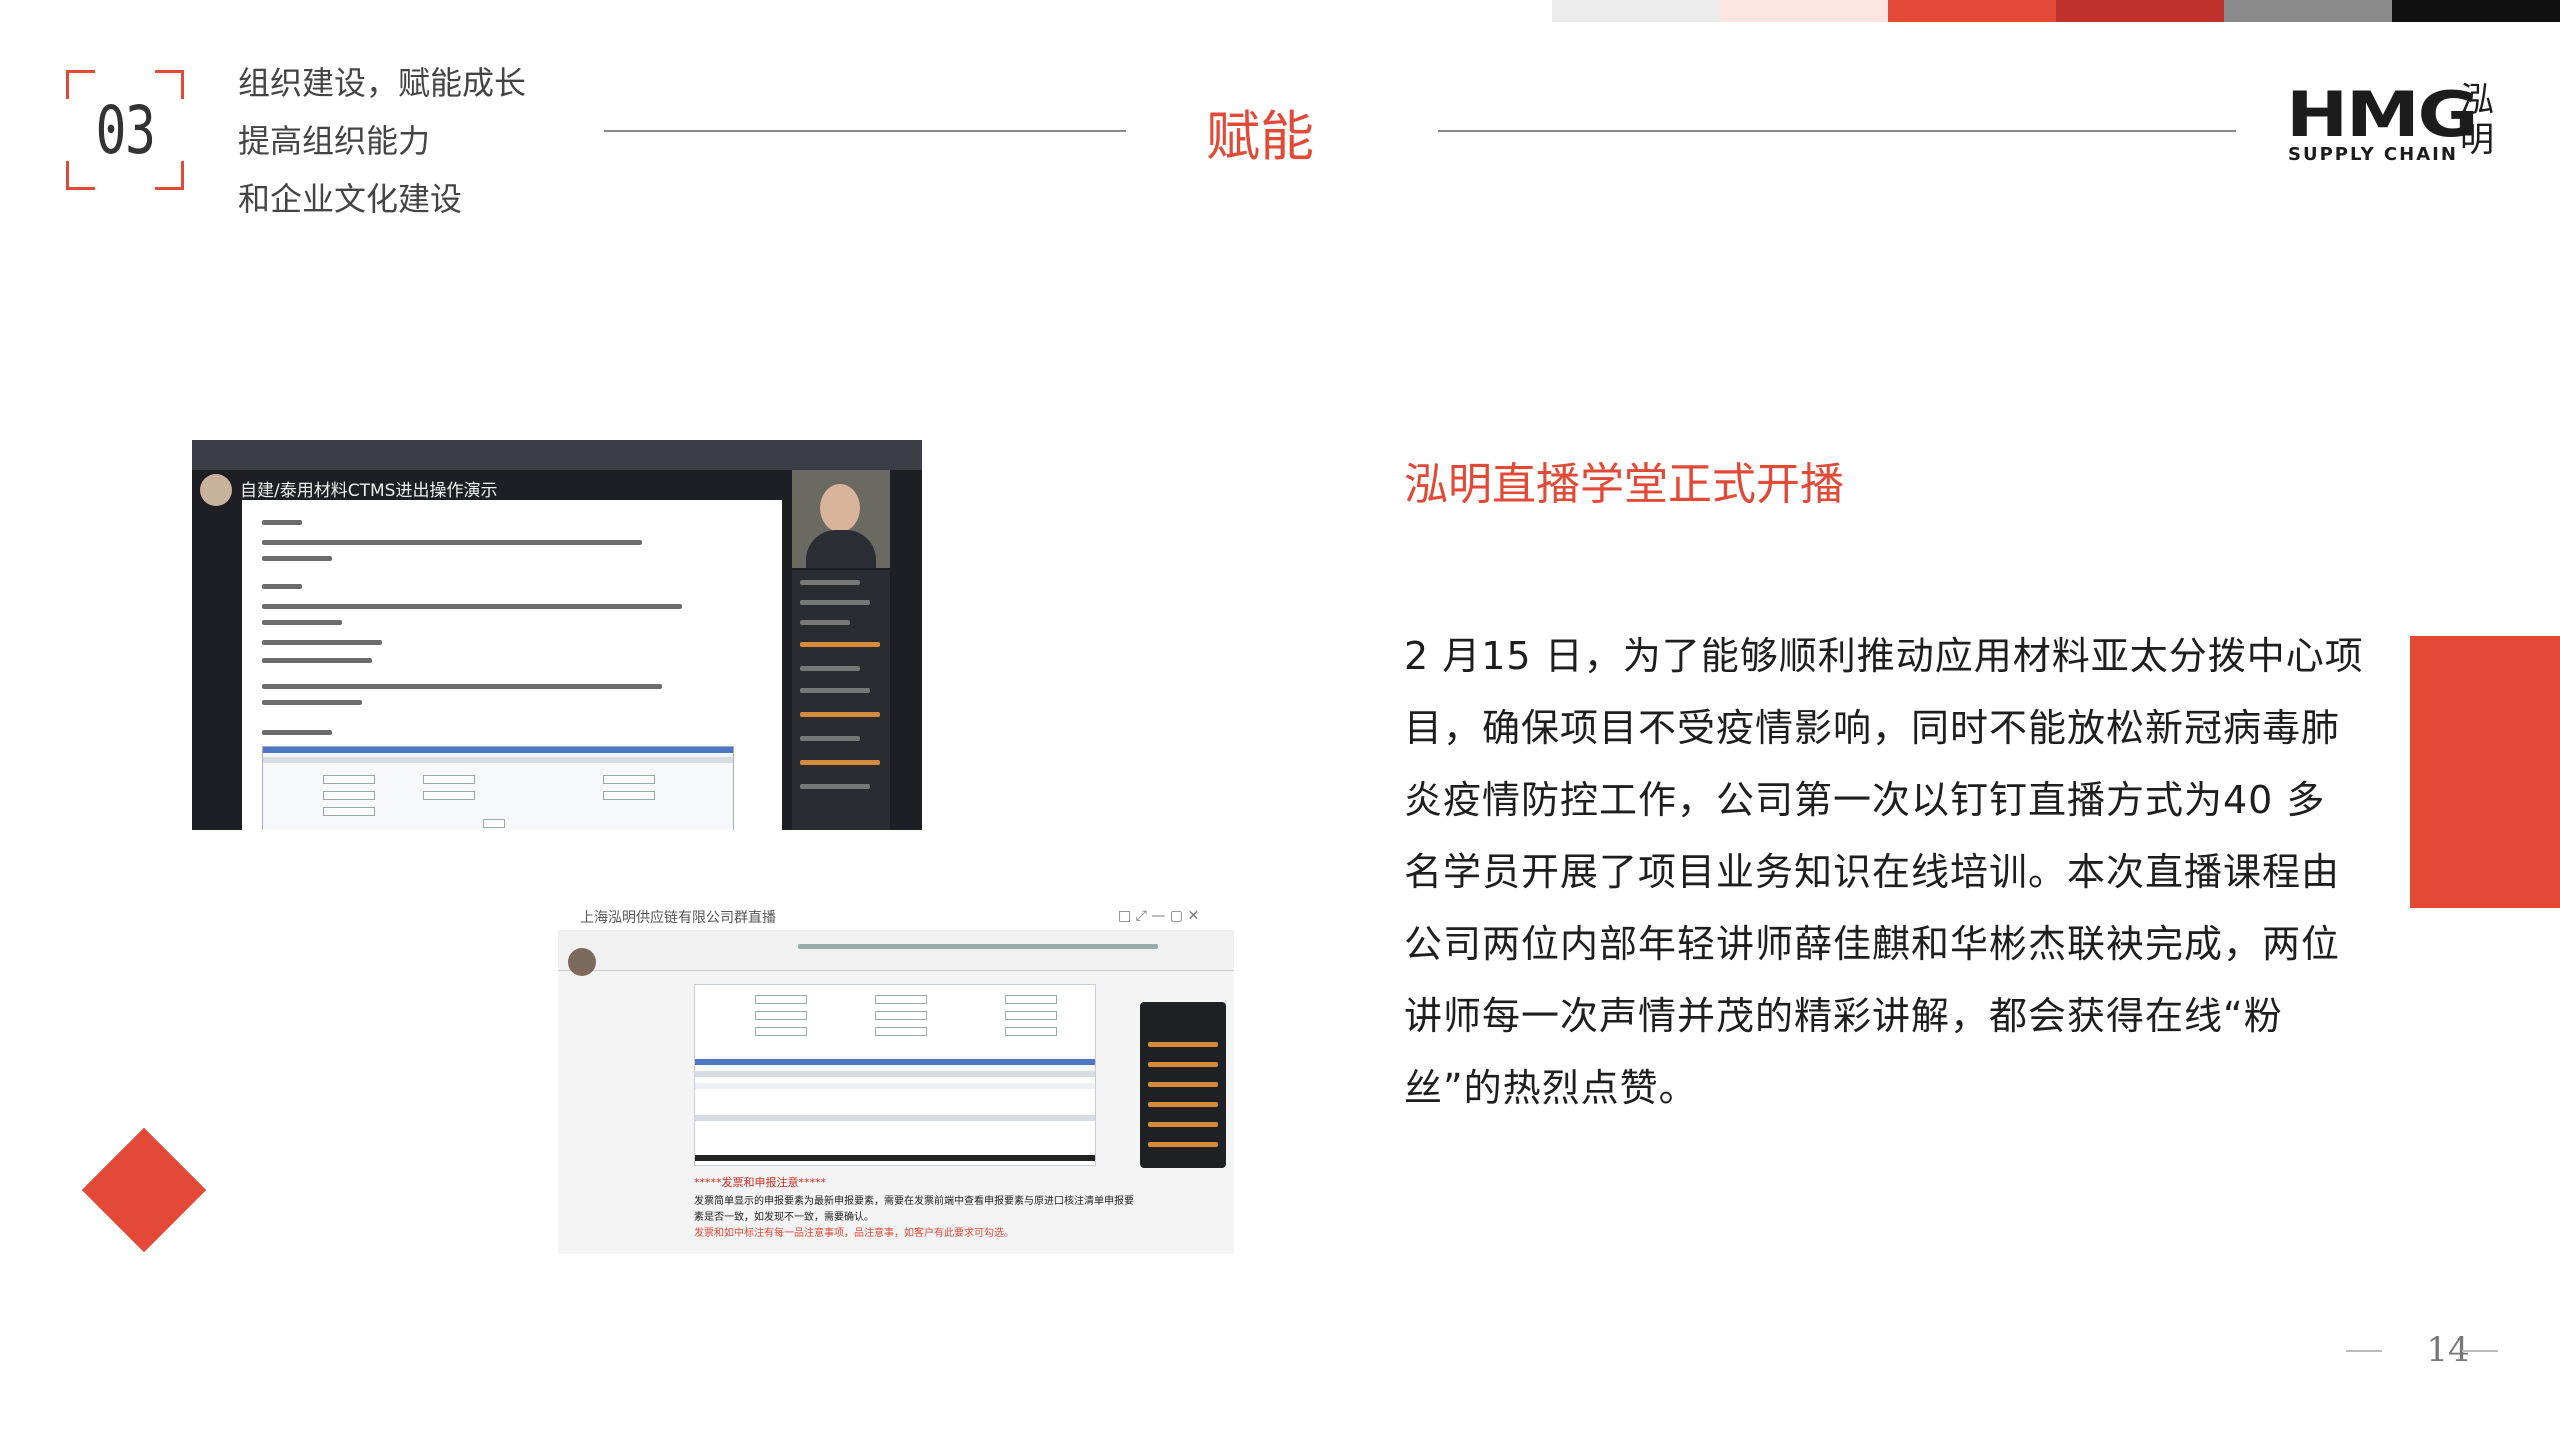 The width and height of the screenshot is (2560, 1440). What do you see at coordinates (2480, 1351) in the screenshot?
I see `page-number-rule-right` at bounding box center [2480, 1351].